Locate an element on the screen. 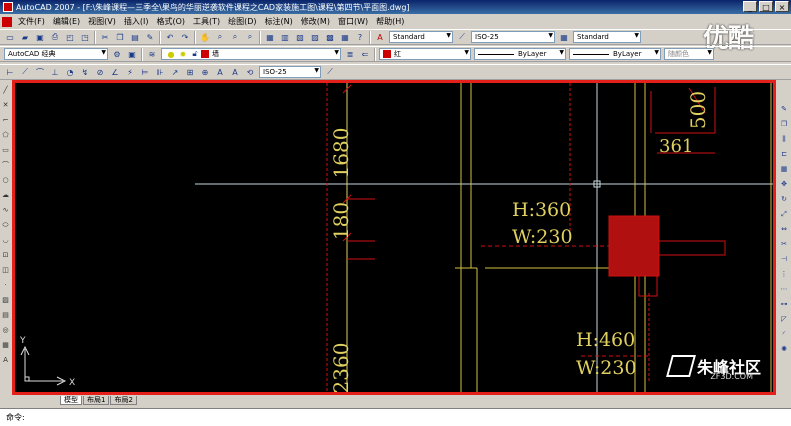 The image size is (791, 426). zoom-window-icon: ⌕ is located at coordinates (235, 37).